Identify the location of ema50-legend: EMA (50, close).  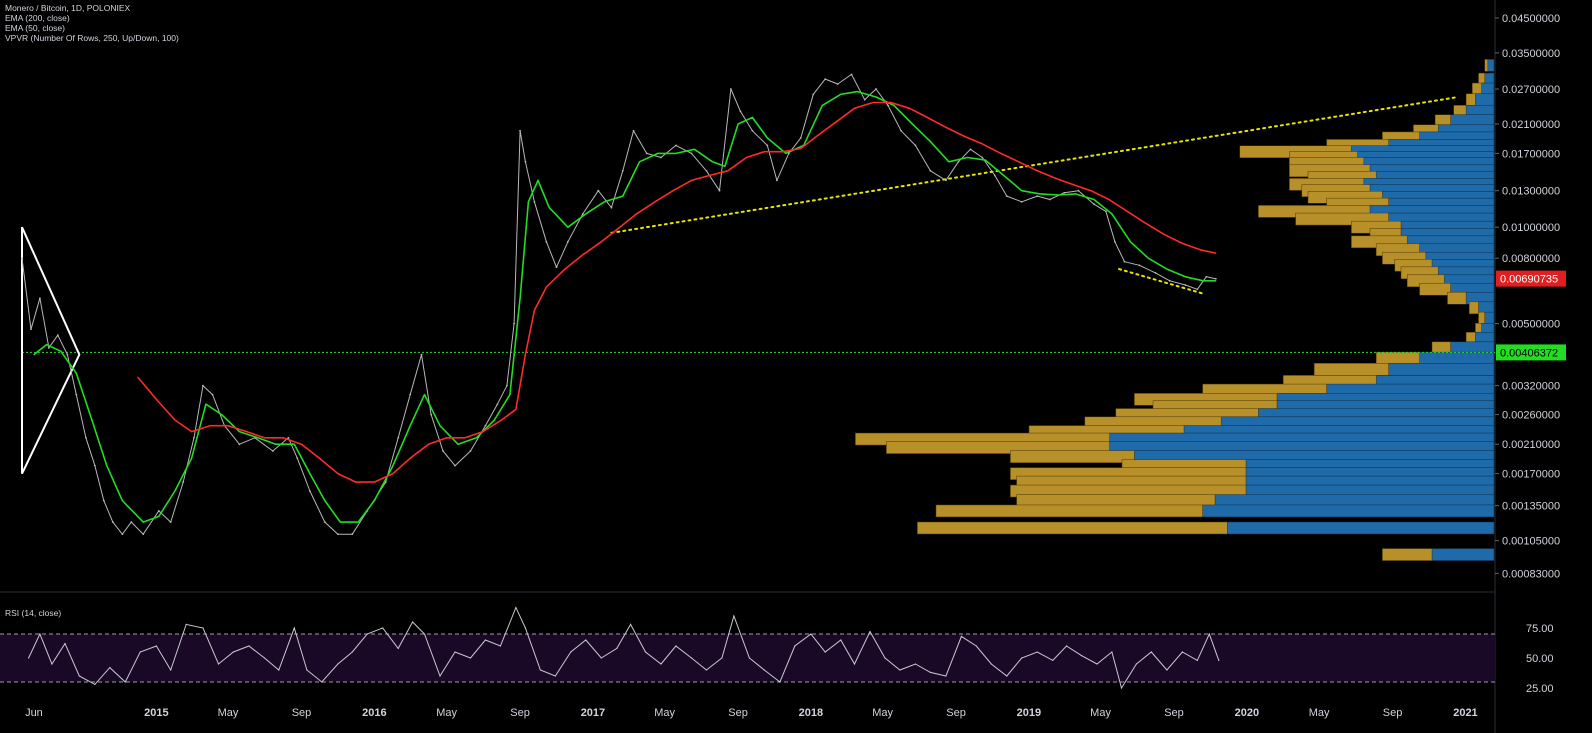
(35, 28).